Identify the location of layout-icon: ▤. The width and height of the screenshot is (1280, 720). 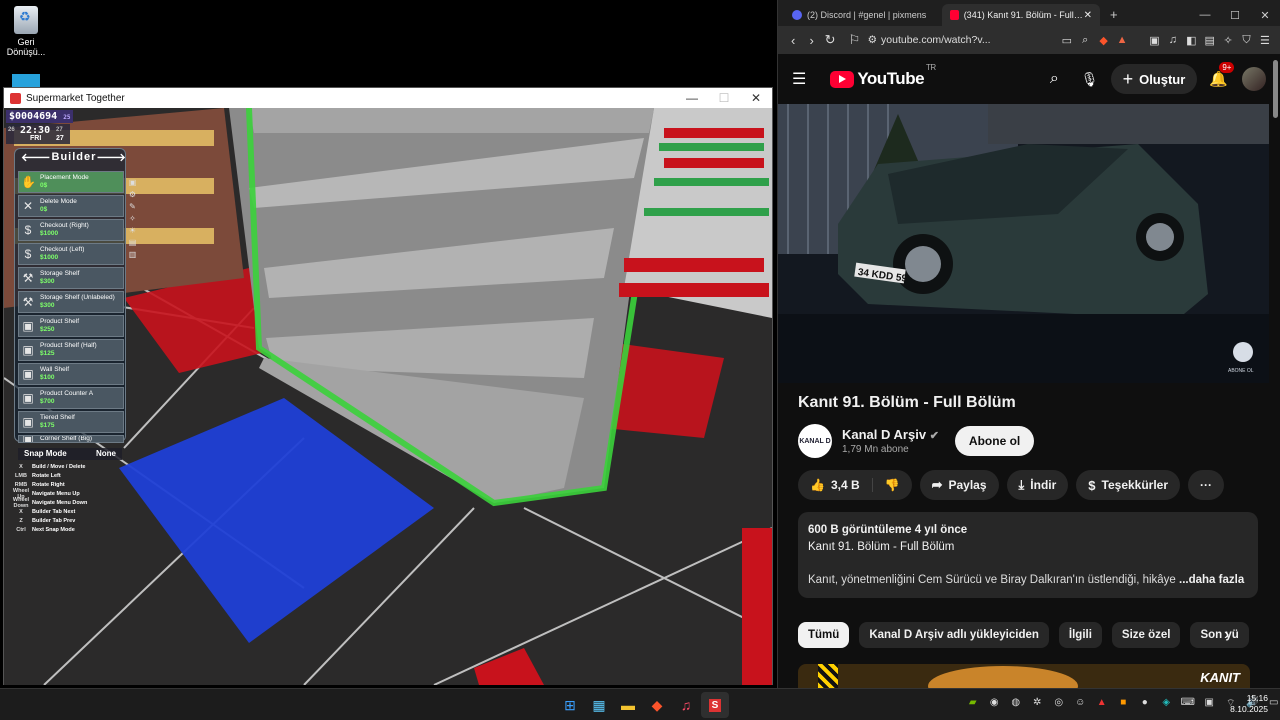
(132, 242).